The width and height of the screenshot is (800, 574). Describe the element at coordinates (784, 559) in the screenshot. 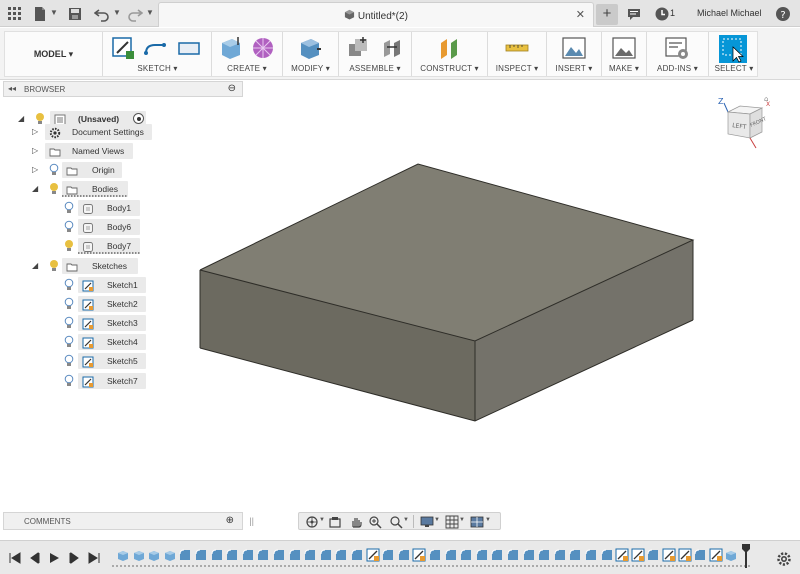

I see `timeline-settings-gear-icon` at that location.